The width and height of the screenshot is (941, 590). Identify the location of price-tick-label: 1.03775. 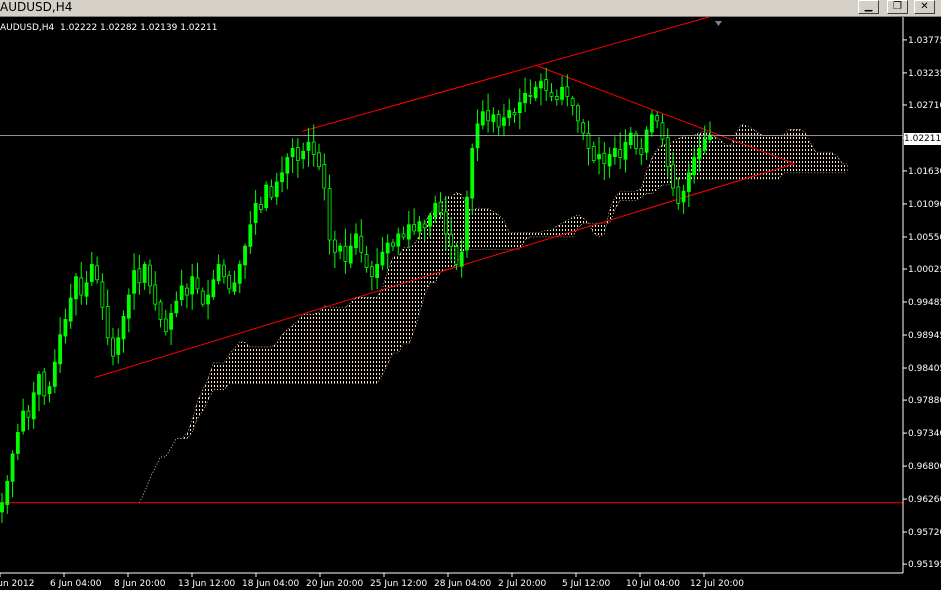
(924, 41).